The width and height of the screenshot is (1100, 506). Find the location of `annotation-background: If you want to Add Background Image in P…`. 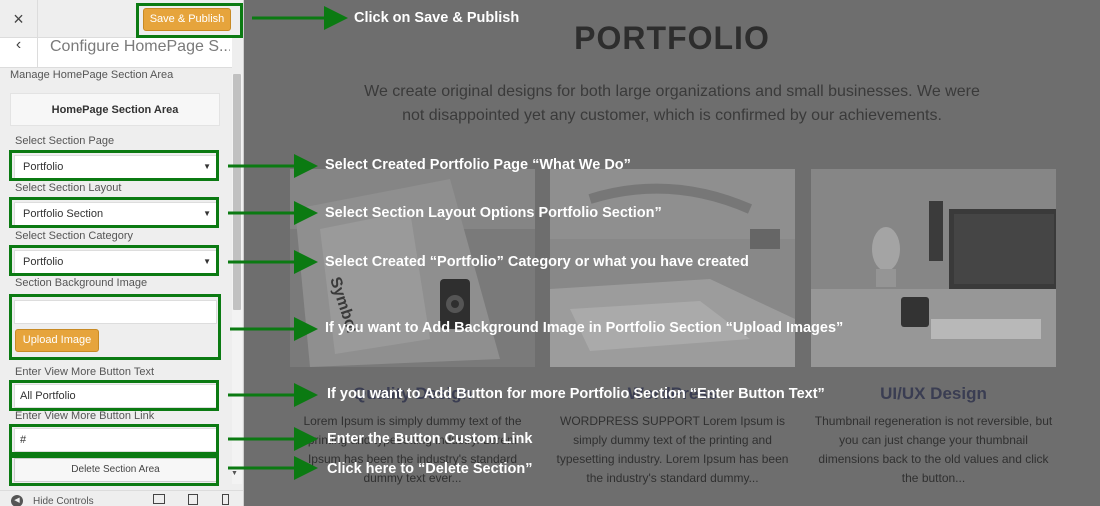

annotation-background: If you want to Add Background Image in P… is located at coordinates (584, 328).